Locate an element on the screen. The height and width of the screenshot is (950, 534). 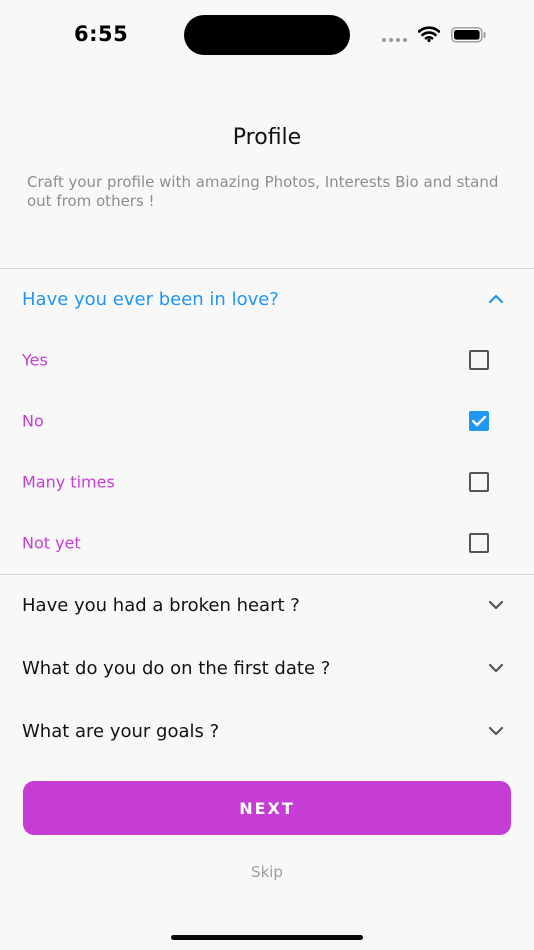
option-no: No is located at coordinates (267, 421).